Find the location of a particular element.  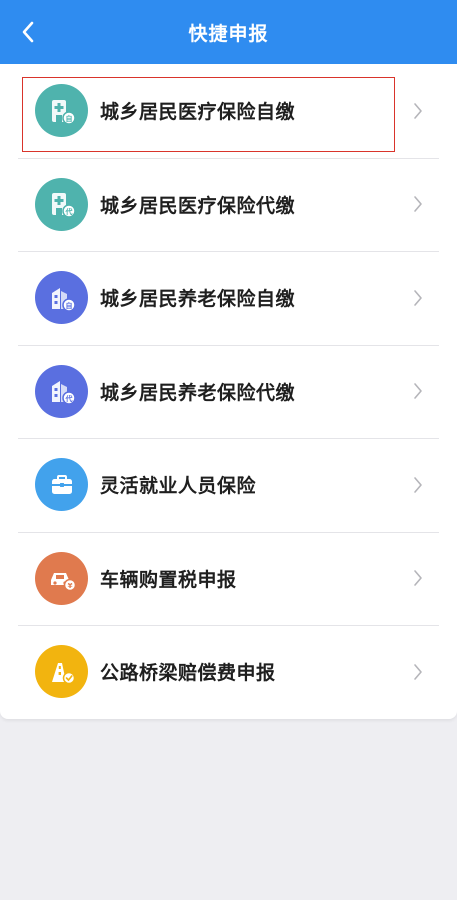

list-item-pension-proxy-pay: 代 城乡居民养老保险代缴 is located at coordinates (228, 391).